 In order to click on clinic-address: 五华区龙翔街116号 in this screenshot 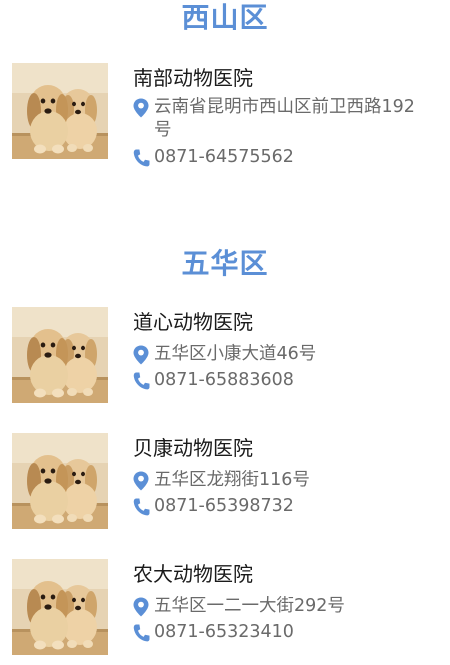, I will do `click(282, 480)`.